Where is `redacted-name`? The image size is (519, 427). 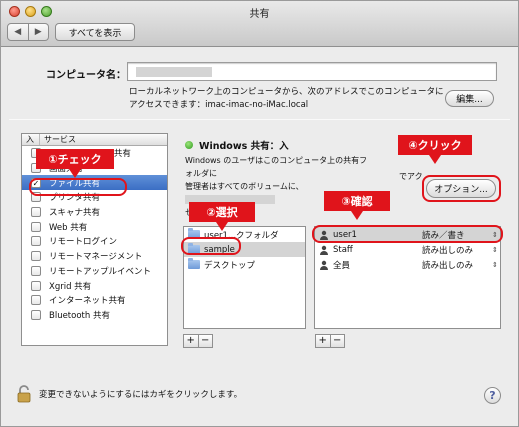
redacted-name is located at coordinates (174, 72).